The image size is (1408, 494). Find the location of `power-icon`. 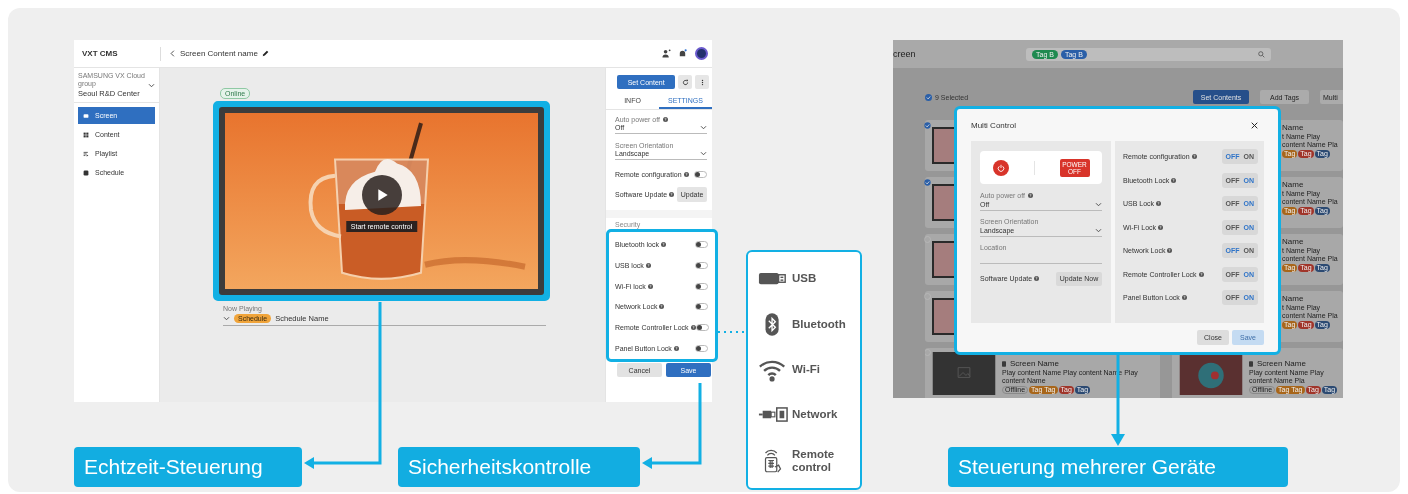

power-icon is located at coordinates (1000, 167).